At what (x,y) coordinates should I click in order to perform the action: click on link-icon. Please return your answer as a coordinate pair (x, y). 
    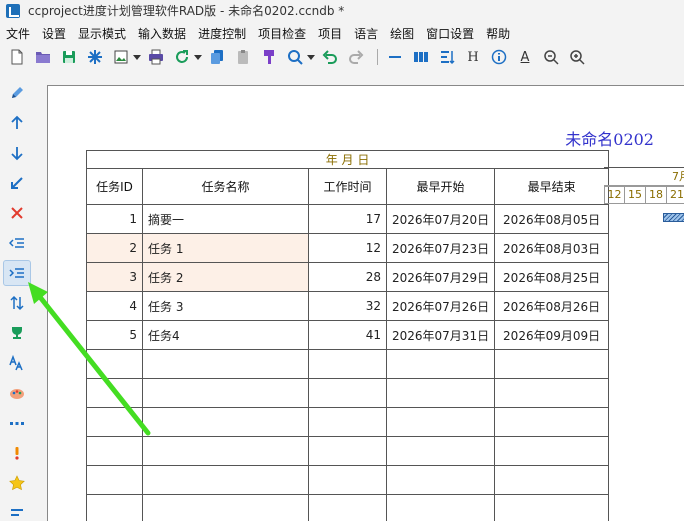
    Looking at the image, I should click on (17, 183).